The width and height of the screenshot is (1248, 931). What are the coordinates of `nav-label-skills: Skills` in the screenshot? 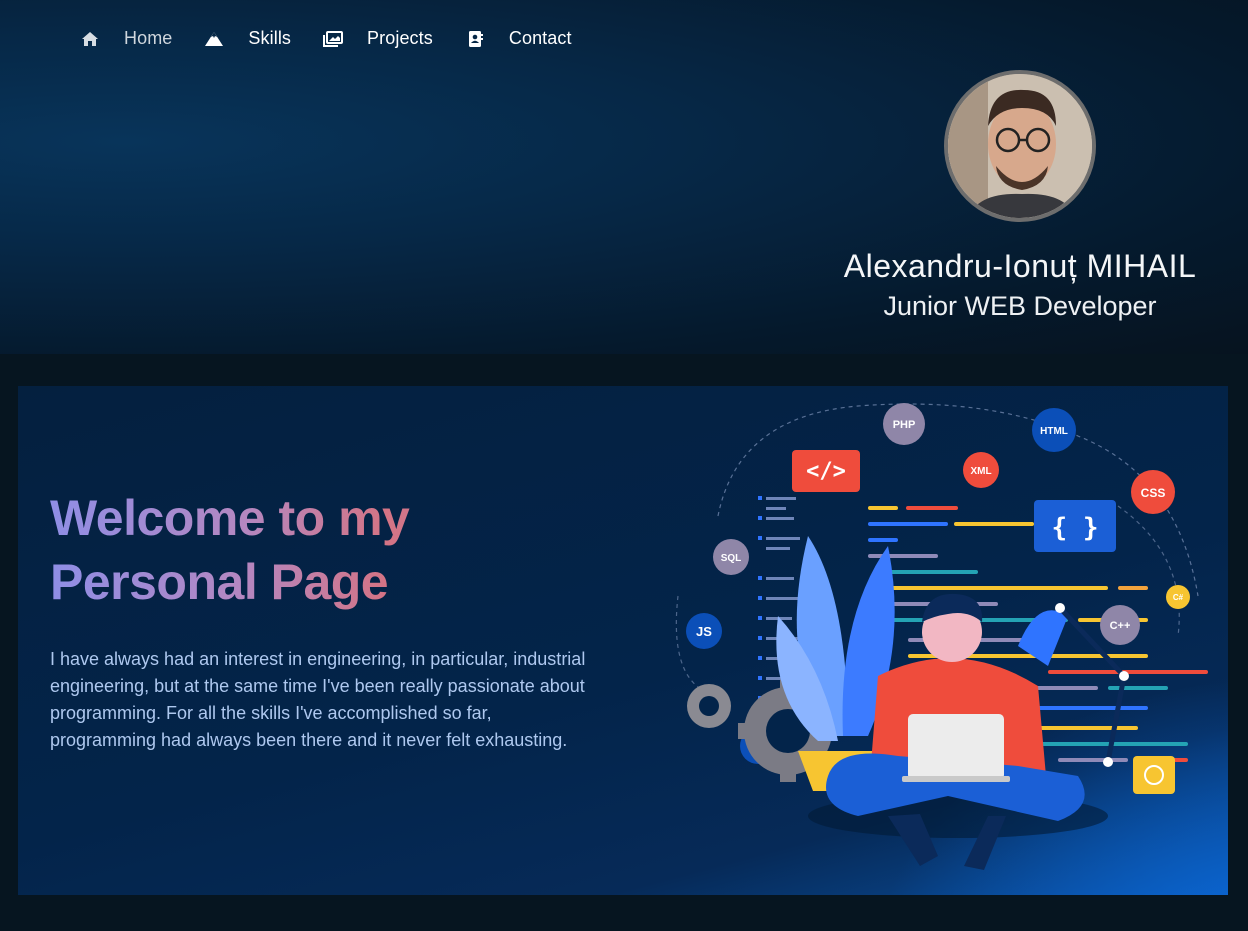 It's located at (270, 38).